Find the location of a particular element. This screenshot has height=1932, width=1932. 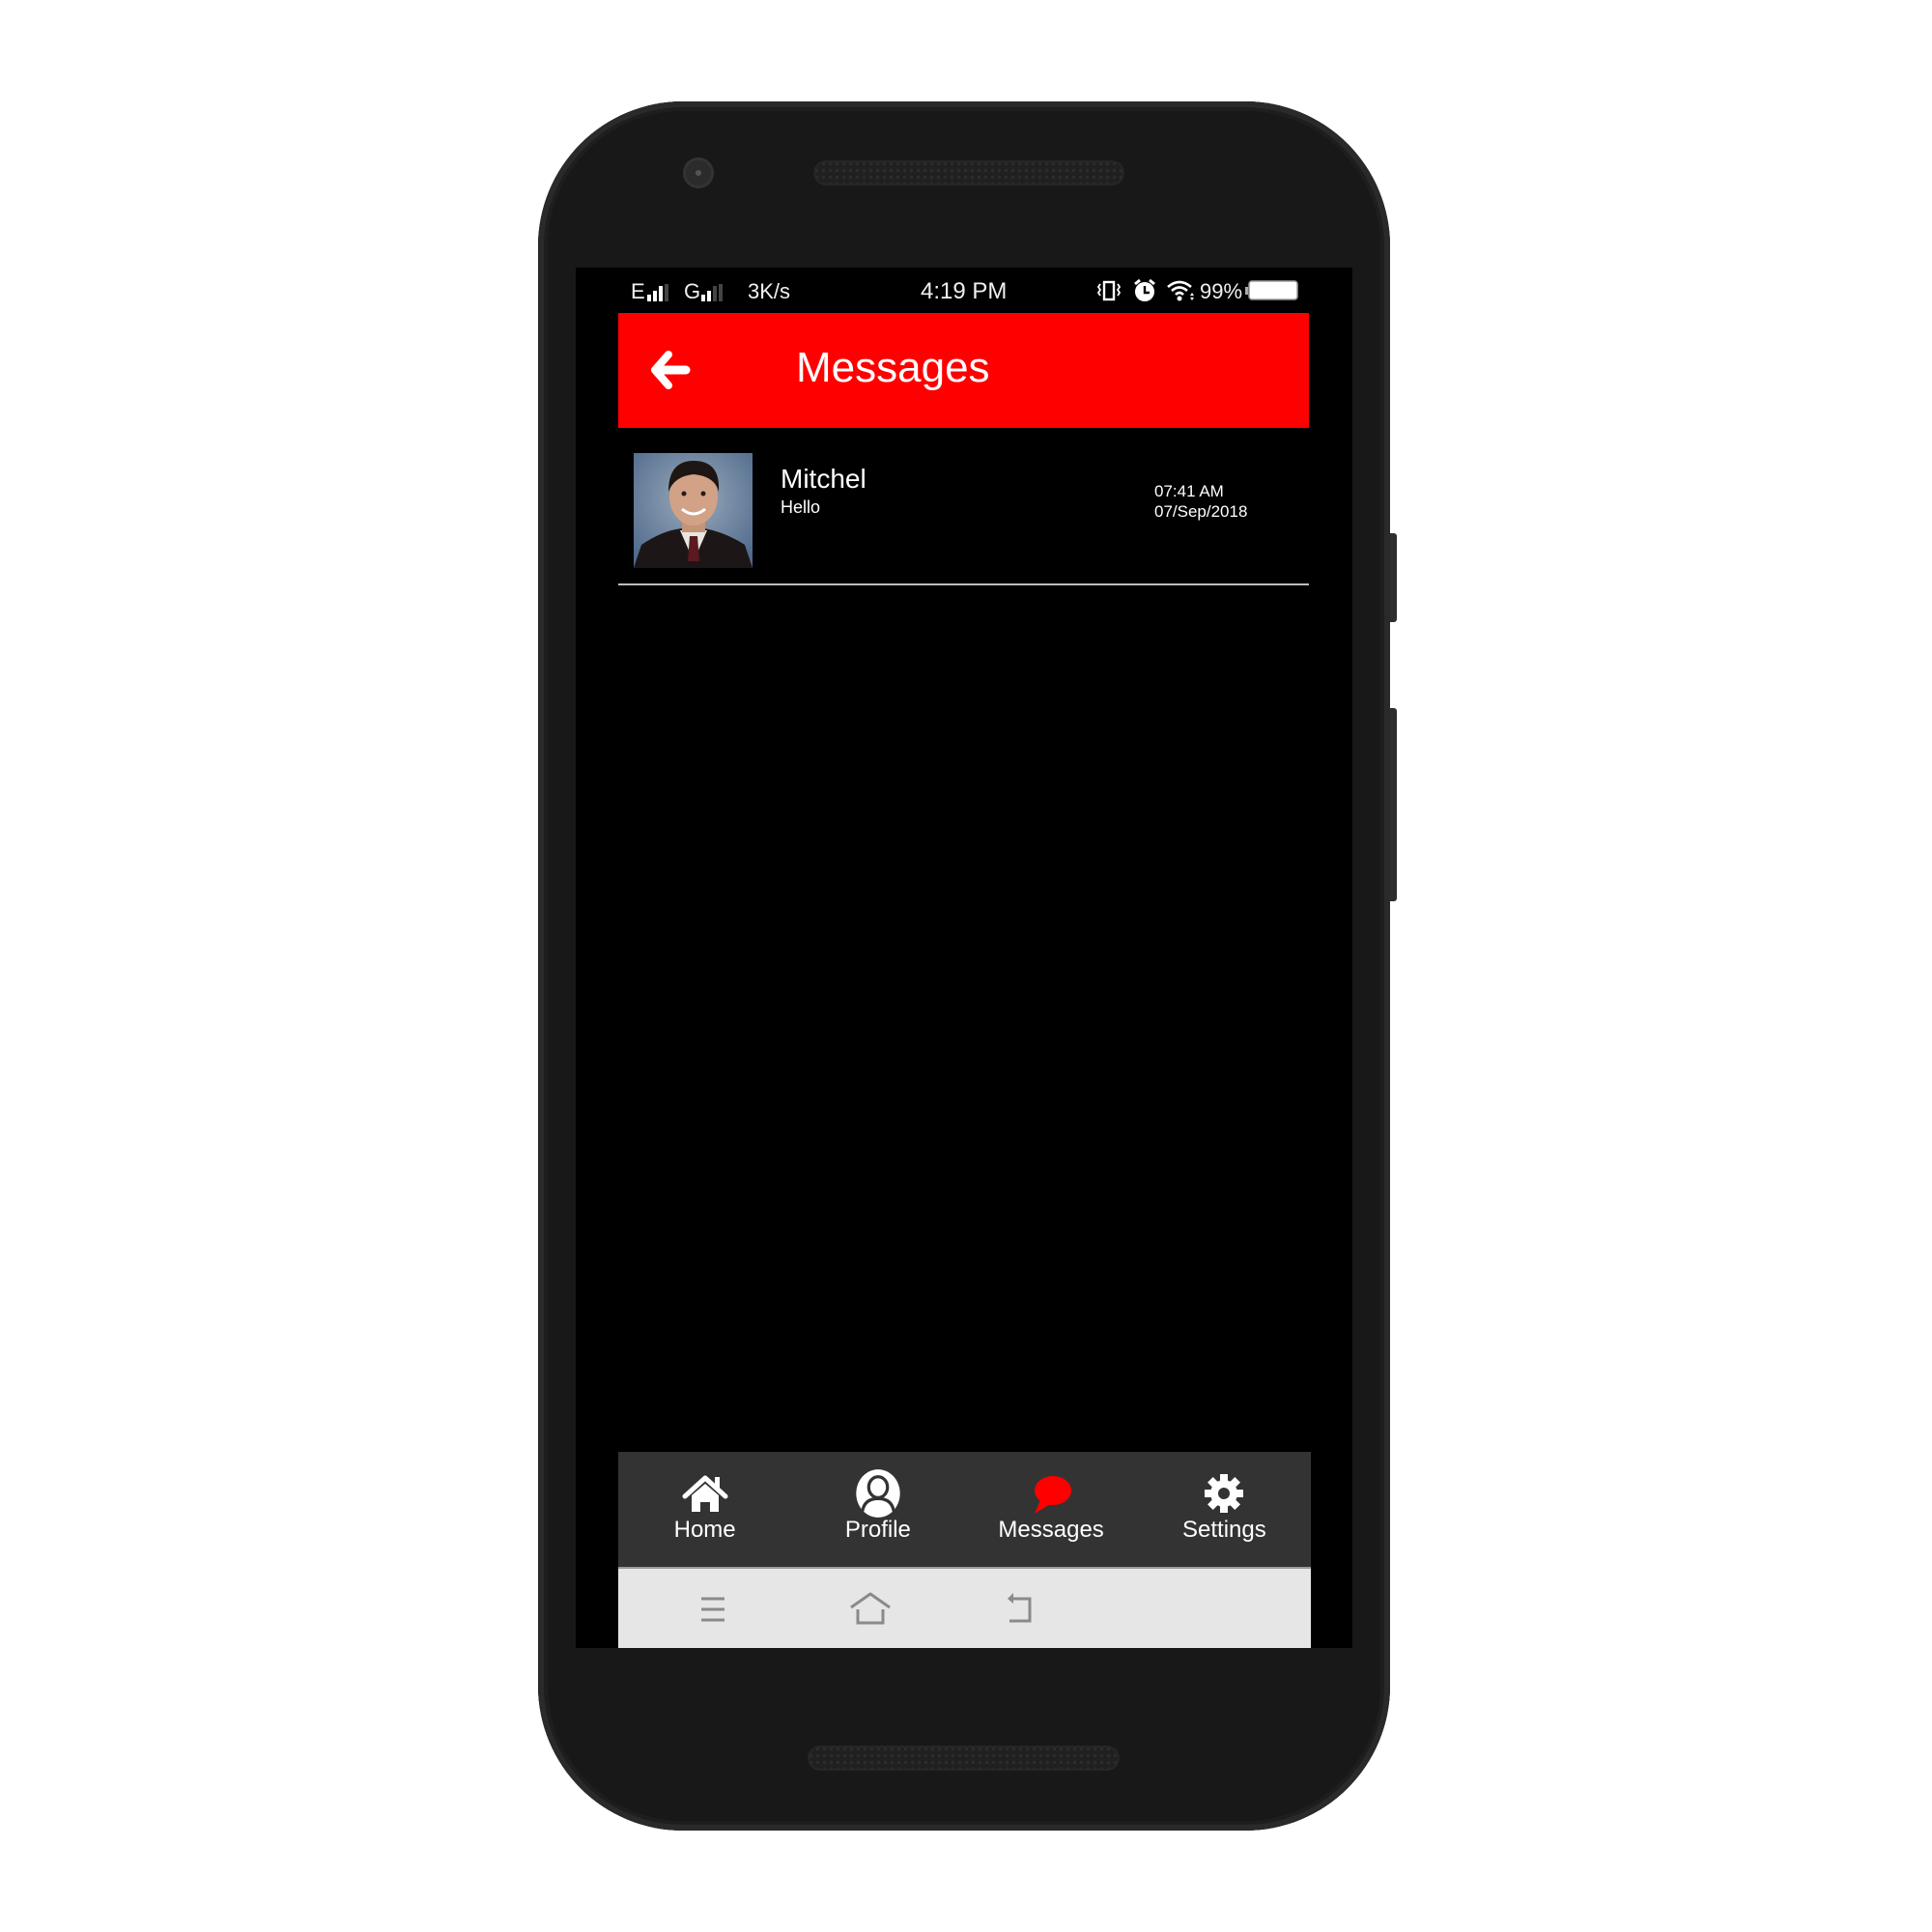

system-home-icon is located at coordinates (870, 1609).